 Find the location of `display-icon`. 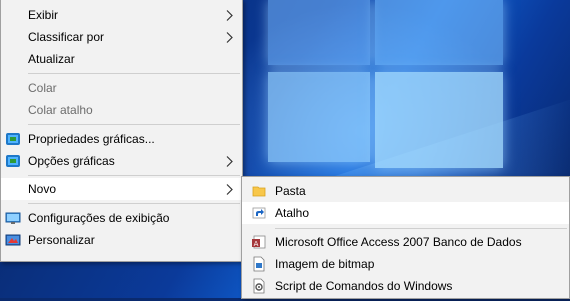

display-icon is located at coordinates (13, 218).